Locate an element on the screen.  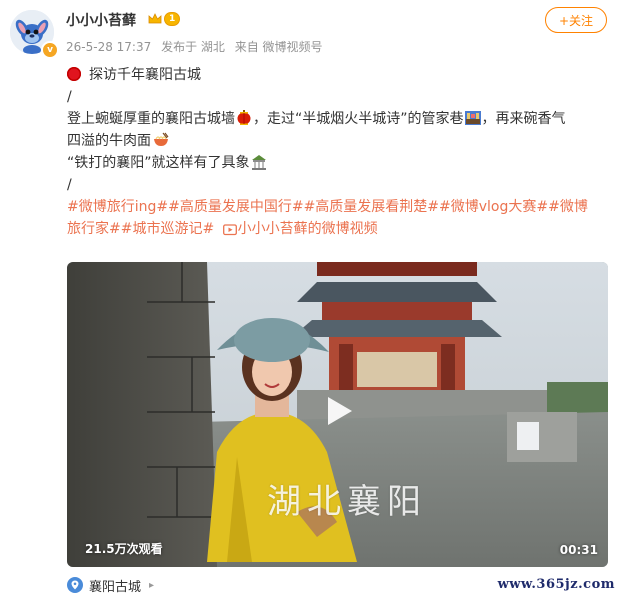
hashtag-line-2-text: 旅行家##城市巡游记# is located at coordinates (140, 229).